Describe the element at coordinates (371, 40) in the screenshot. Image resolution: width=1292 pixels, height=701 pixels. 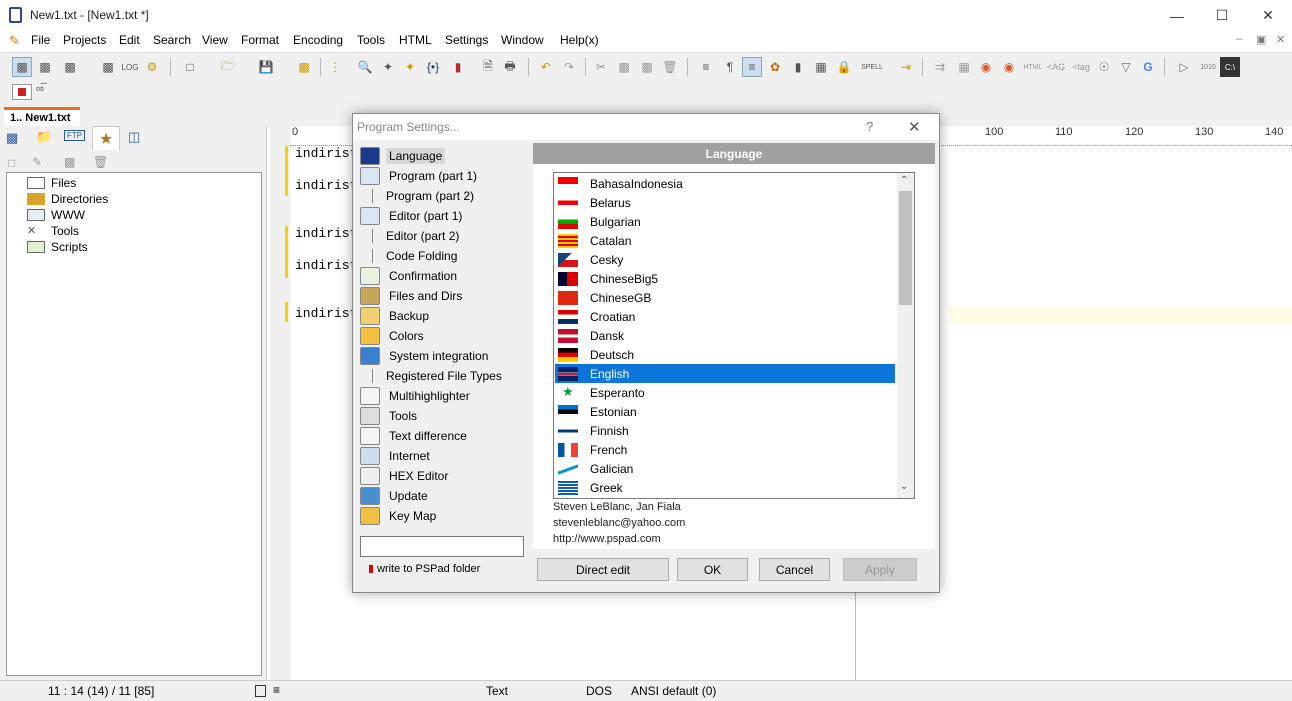
I see `menu-tools: Tools` at that location.